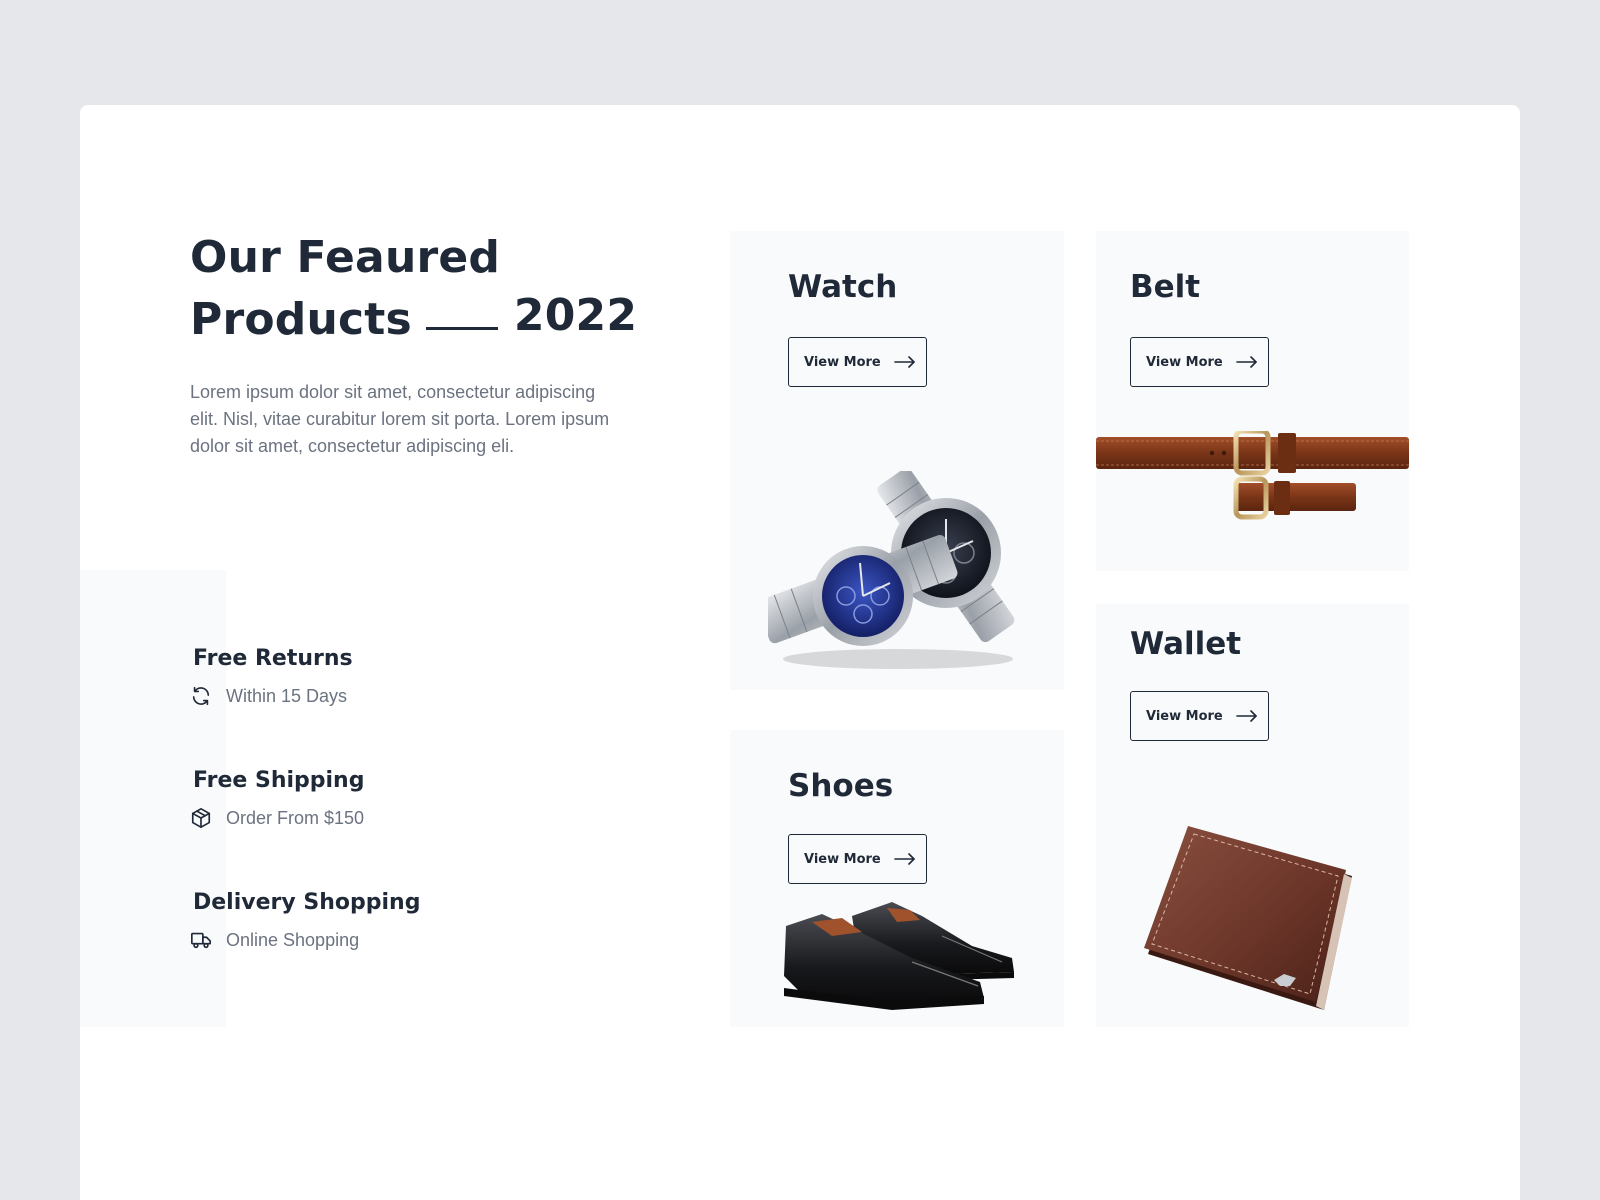  What do you see at coordinates (857, 859) in the screenshot?
I see `view-more-shoes-button: View More` at bounding box center [857, 859].